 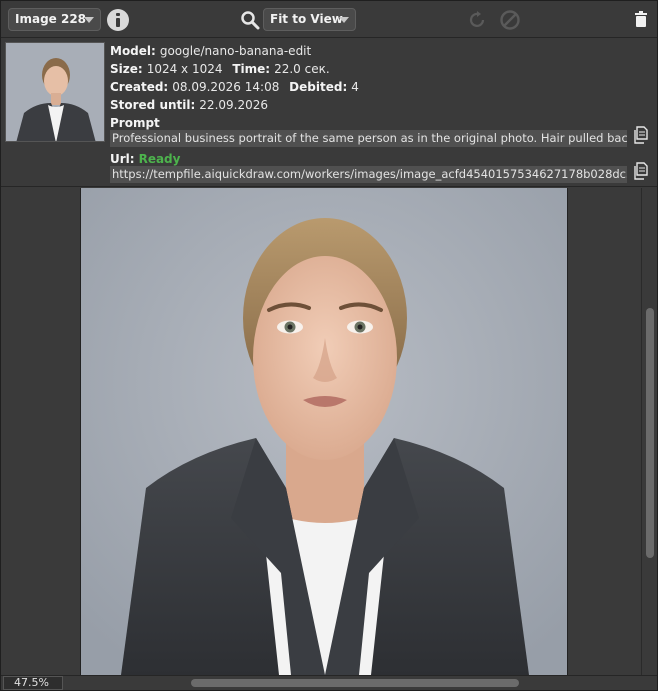 What do you see at coordinates (370, 51) in the screenshot?
I see `model-row: Model: google/nano-banana-edit` at bounding box center [370, 51].